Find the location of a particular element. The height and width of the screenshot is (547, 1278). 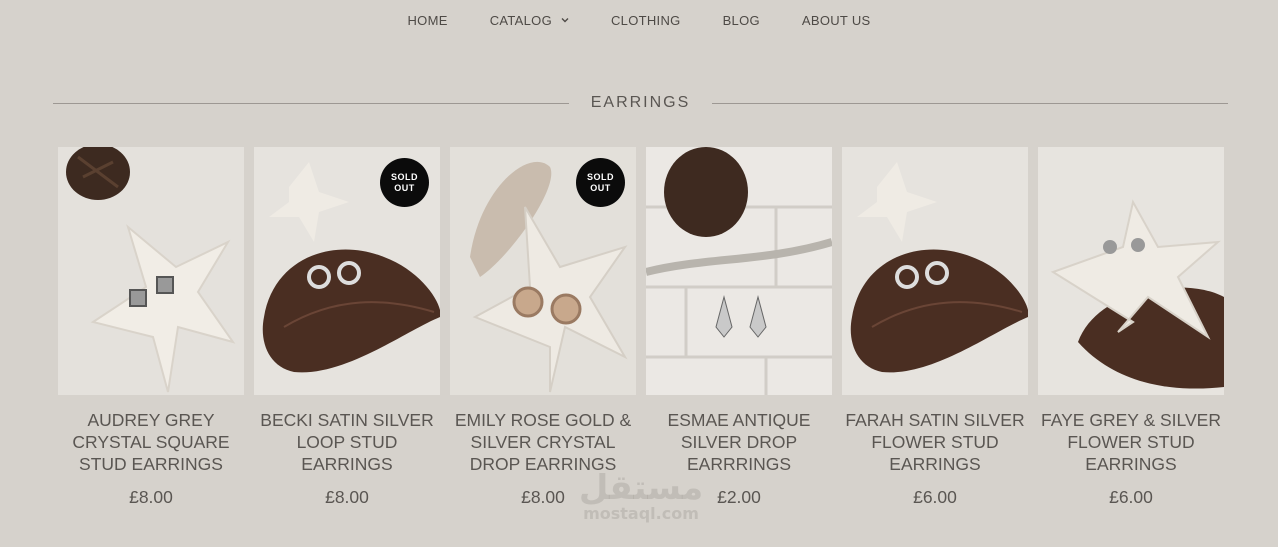

product-name-line: BECKI SATIN SILVER is located at coordinates (347, 420).